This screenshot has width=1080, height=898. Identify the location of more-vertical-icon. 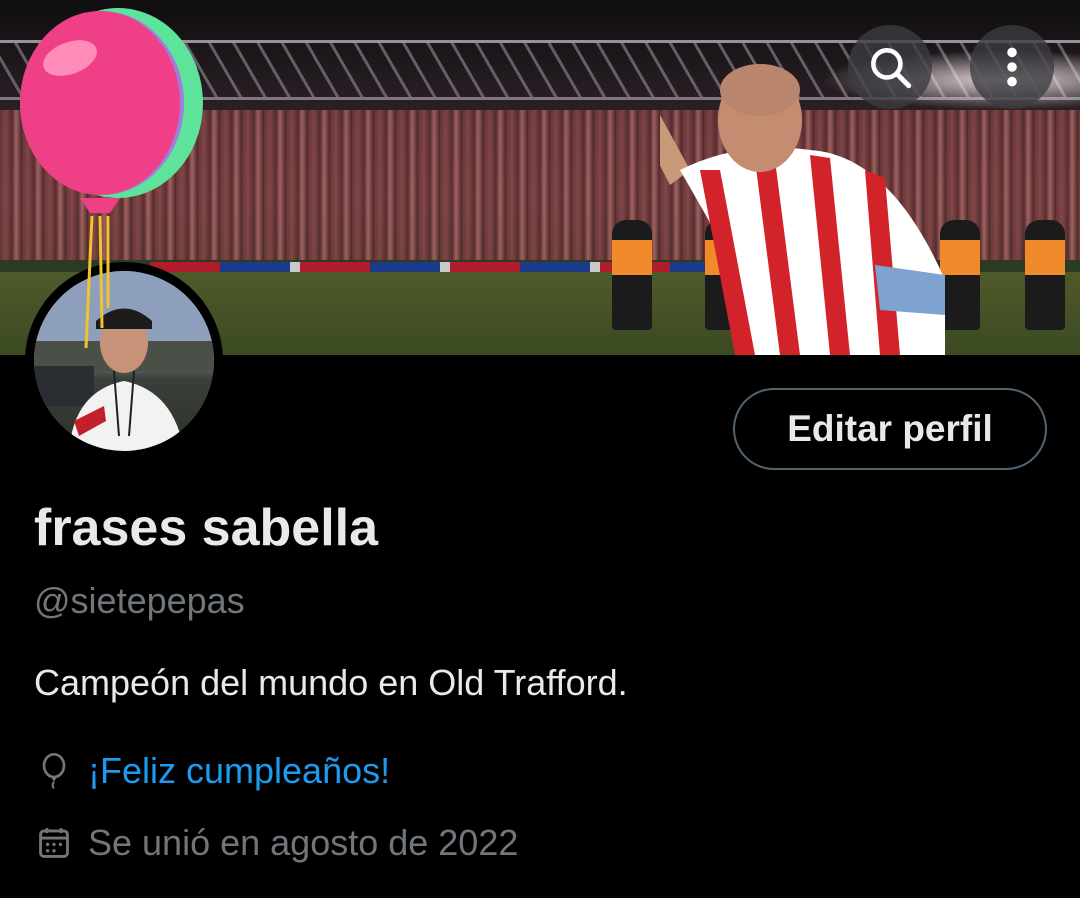
(1012, 67).